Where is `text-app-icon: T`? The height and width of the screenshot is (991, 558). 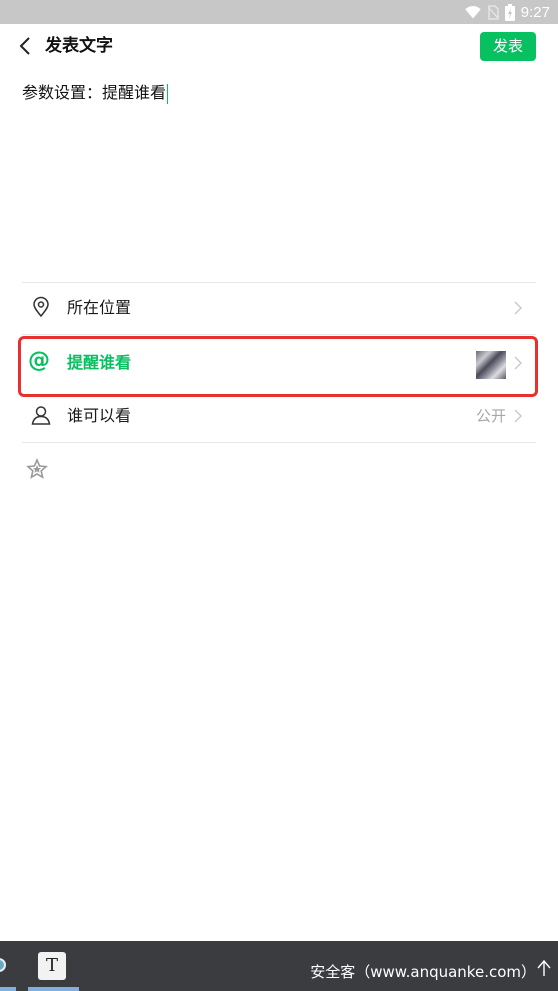
text-app-icon: T is located at coordinates (52, 966).